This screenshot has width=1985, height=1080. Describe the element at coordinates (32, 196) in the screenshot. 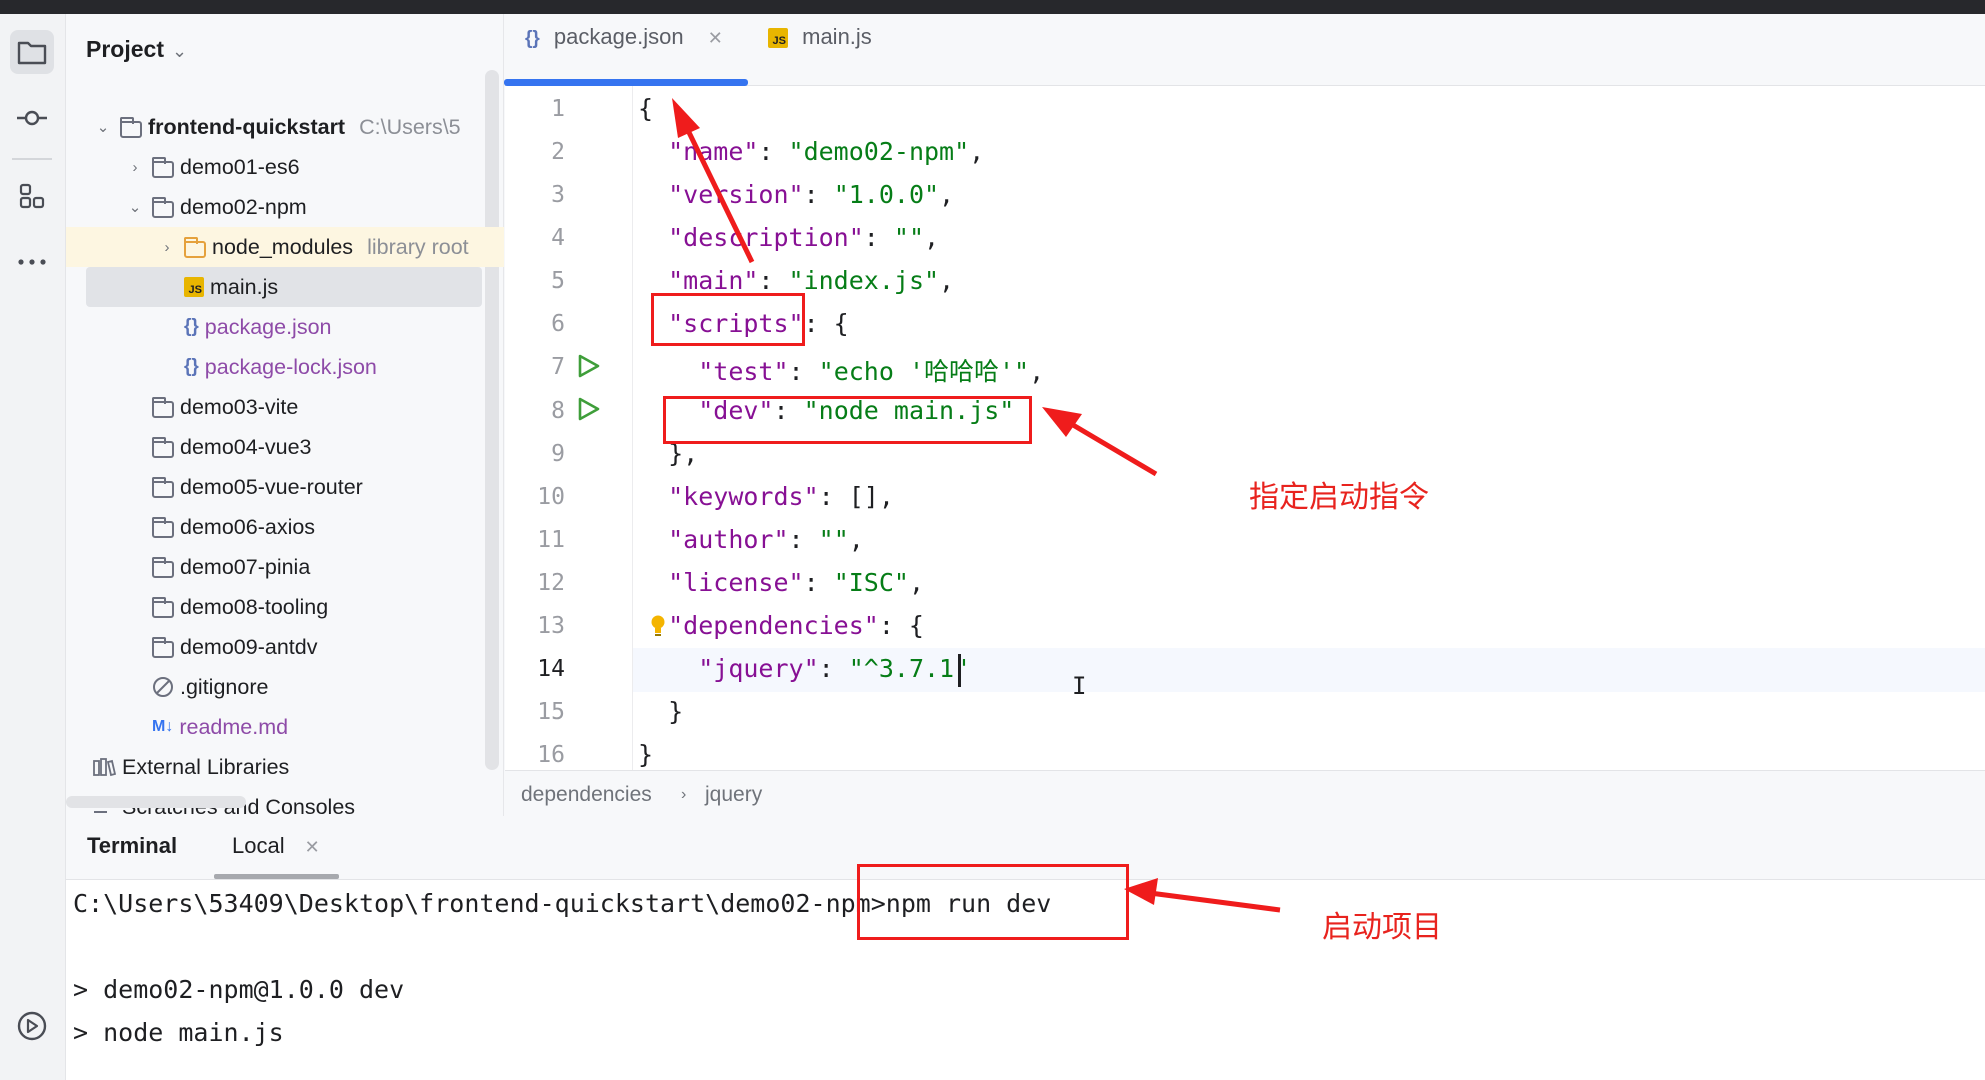

I see `structure-tool-icon` at that location.